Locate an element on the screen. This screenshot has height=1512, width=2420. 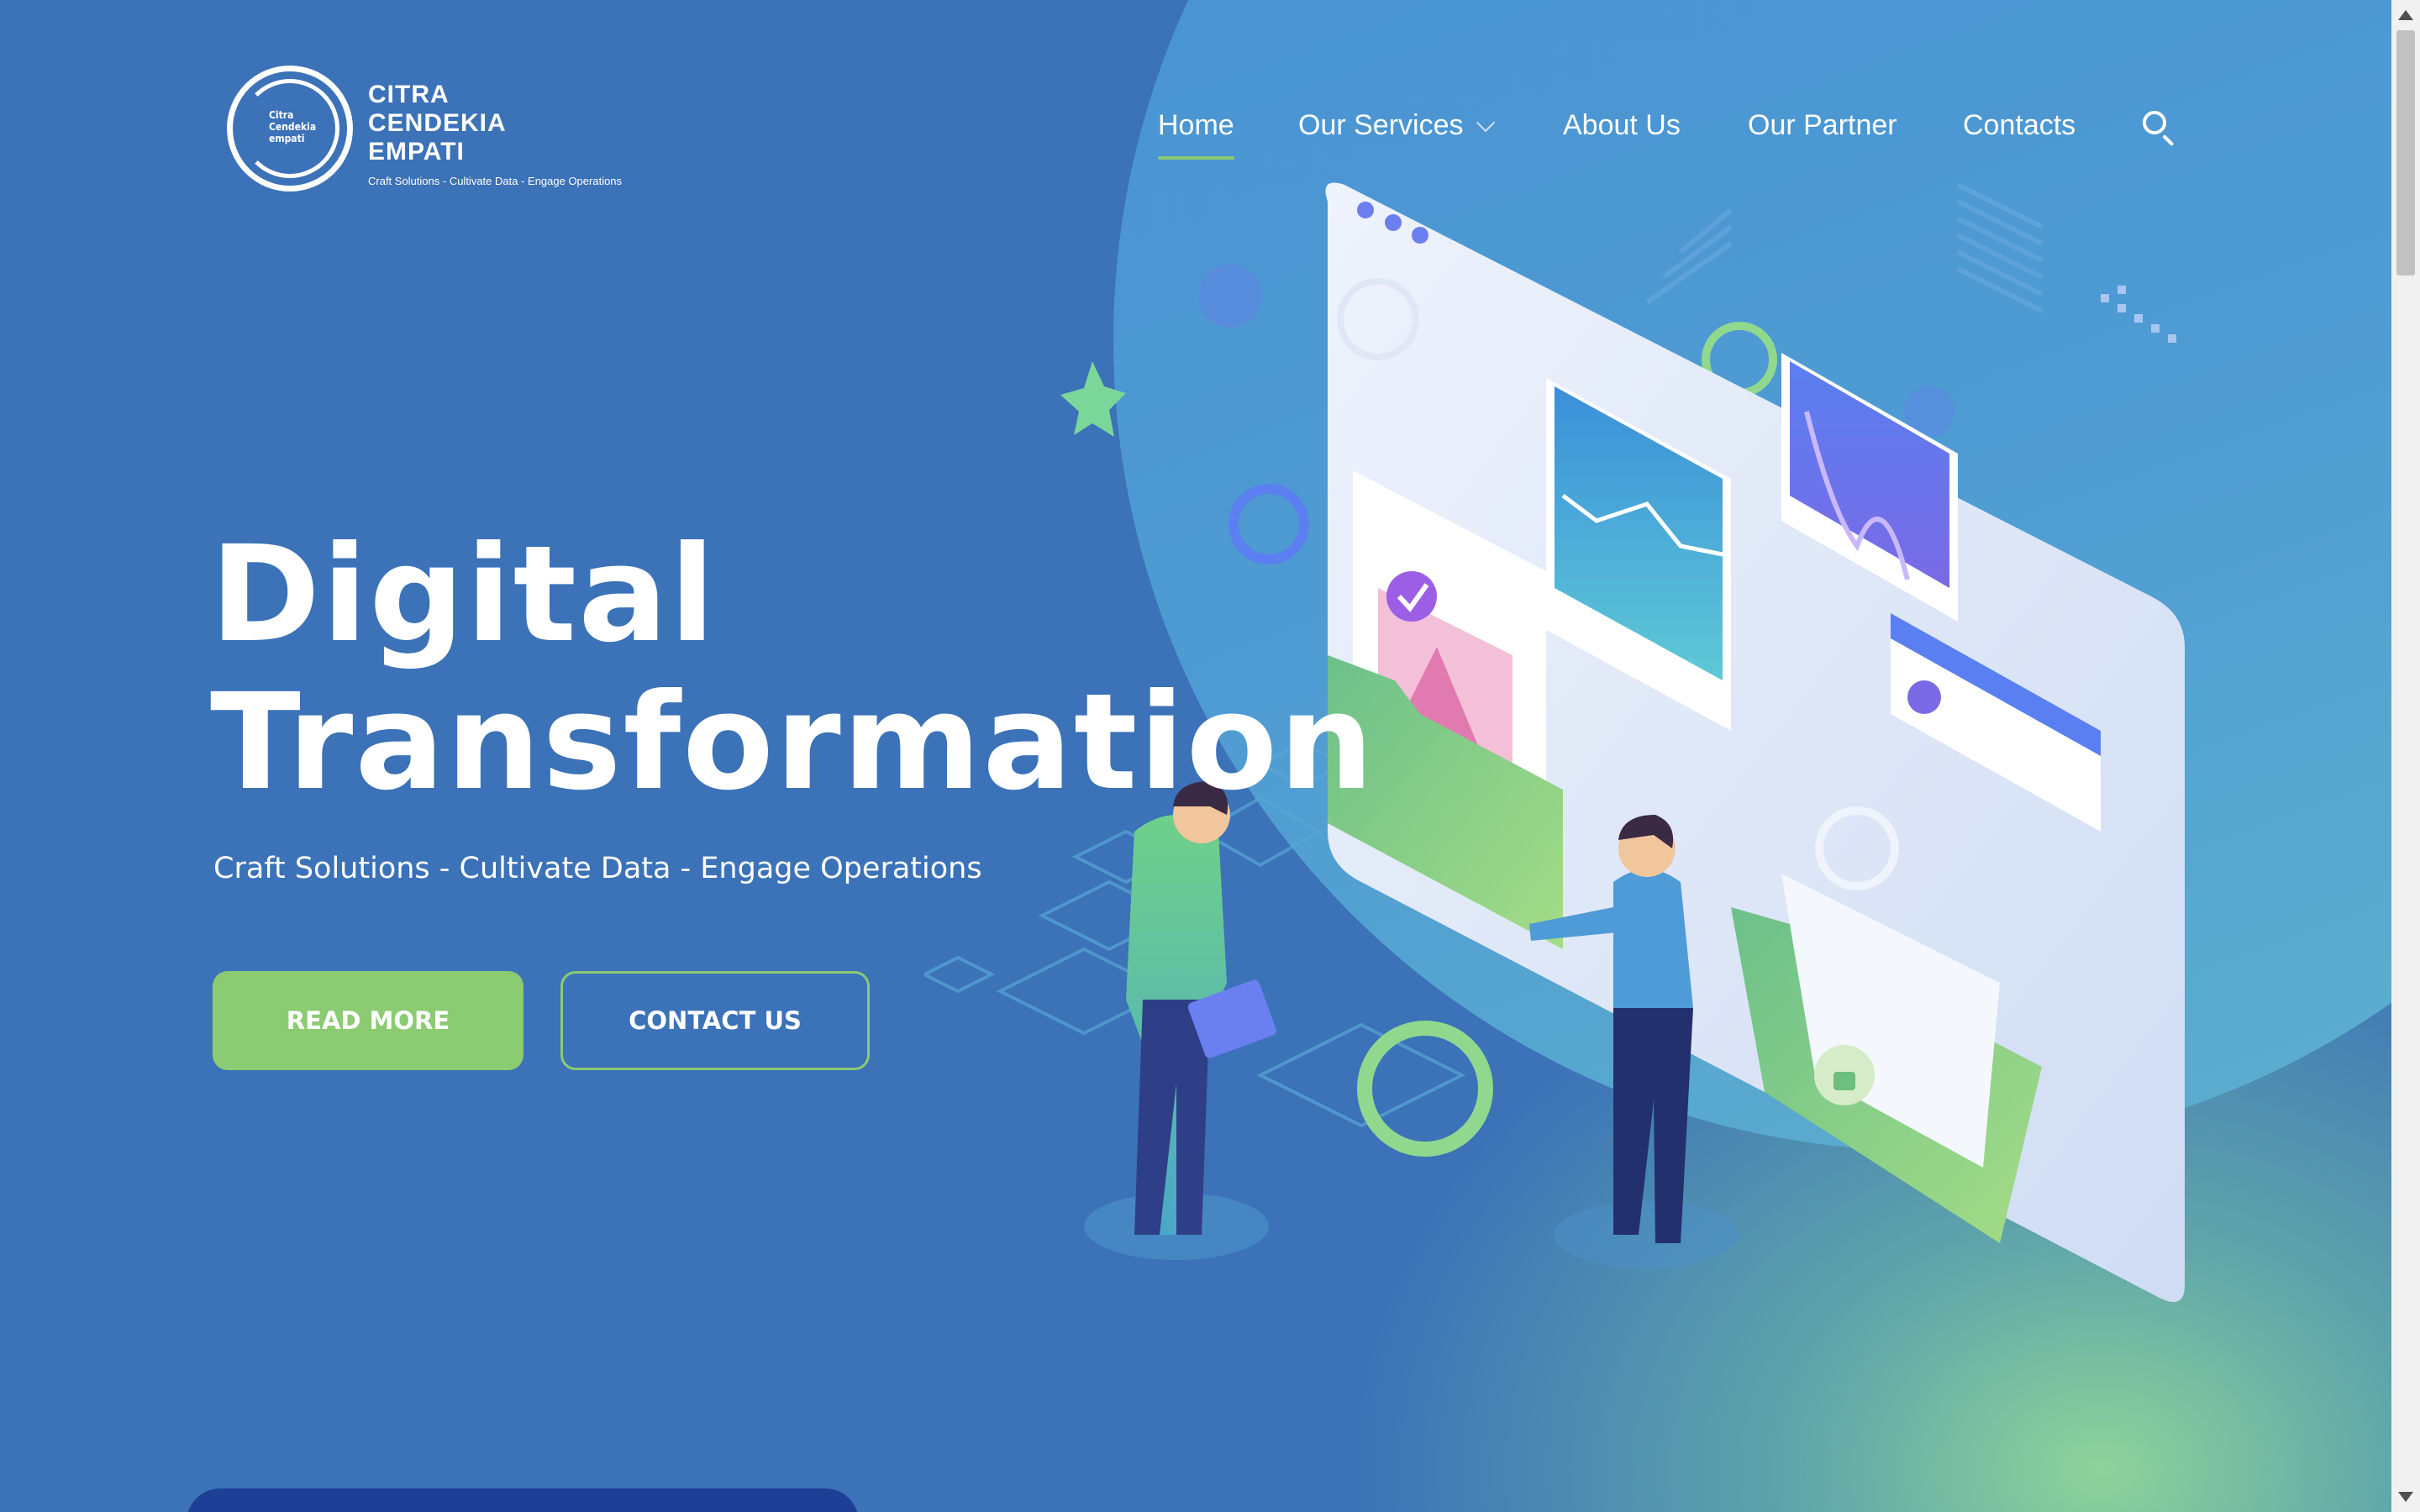
hero-title-line-1: Digital is located at coordinates (464, 594).